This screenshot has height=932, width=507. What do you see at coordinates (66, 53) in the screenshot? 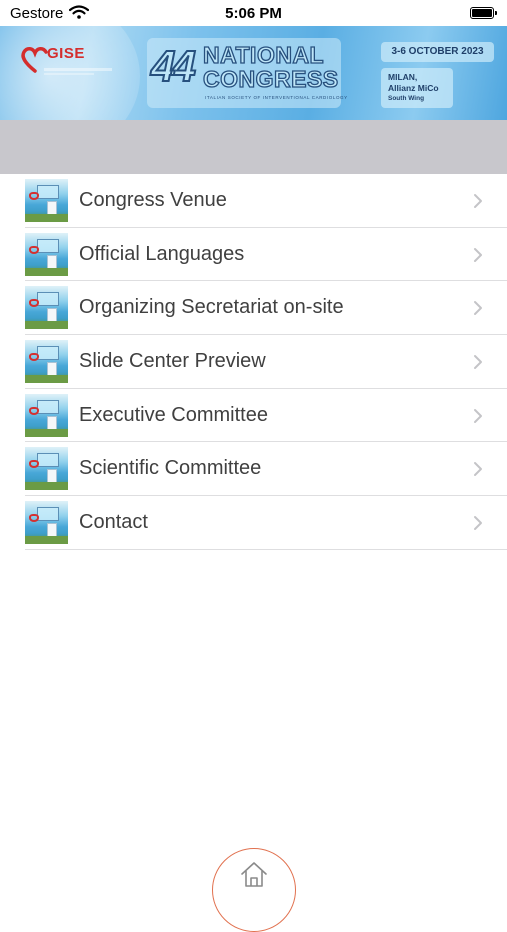
I see `logo-text: GISE` at bounding box center [66, 53].